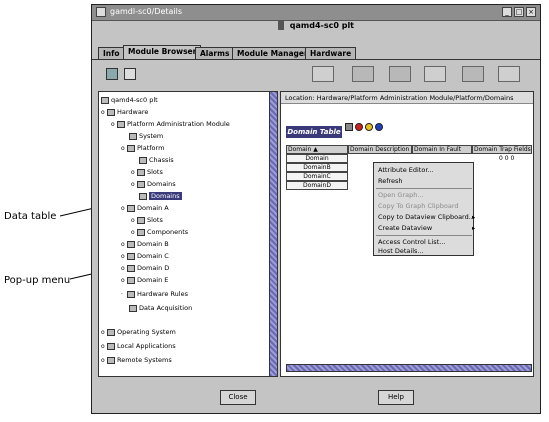  Describe the element at coordinates (131, 148) in the screenshot. I see `platform-icon` at that location.